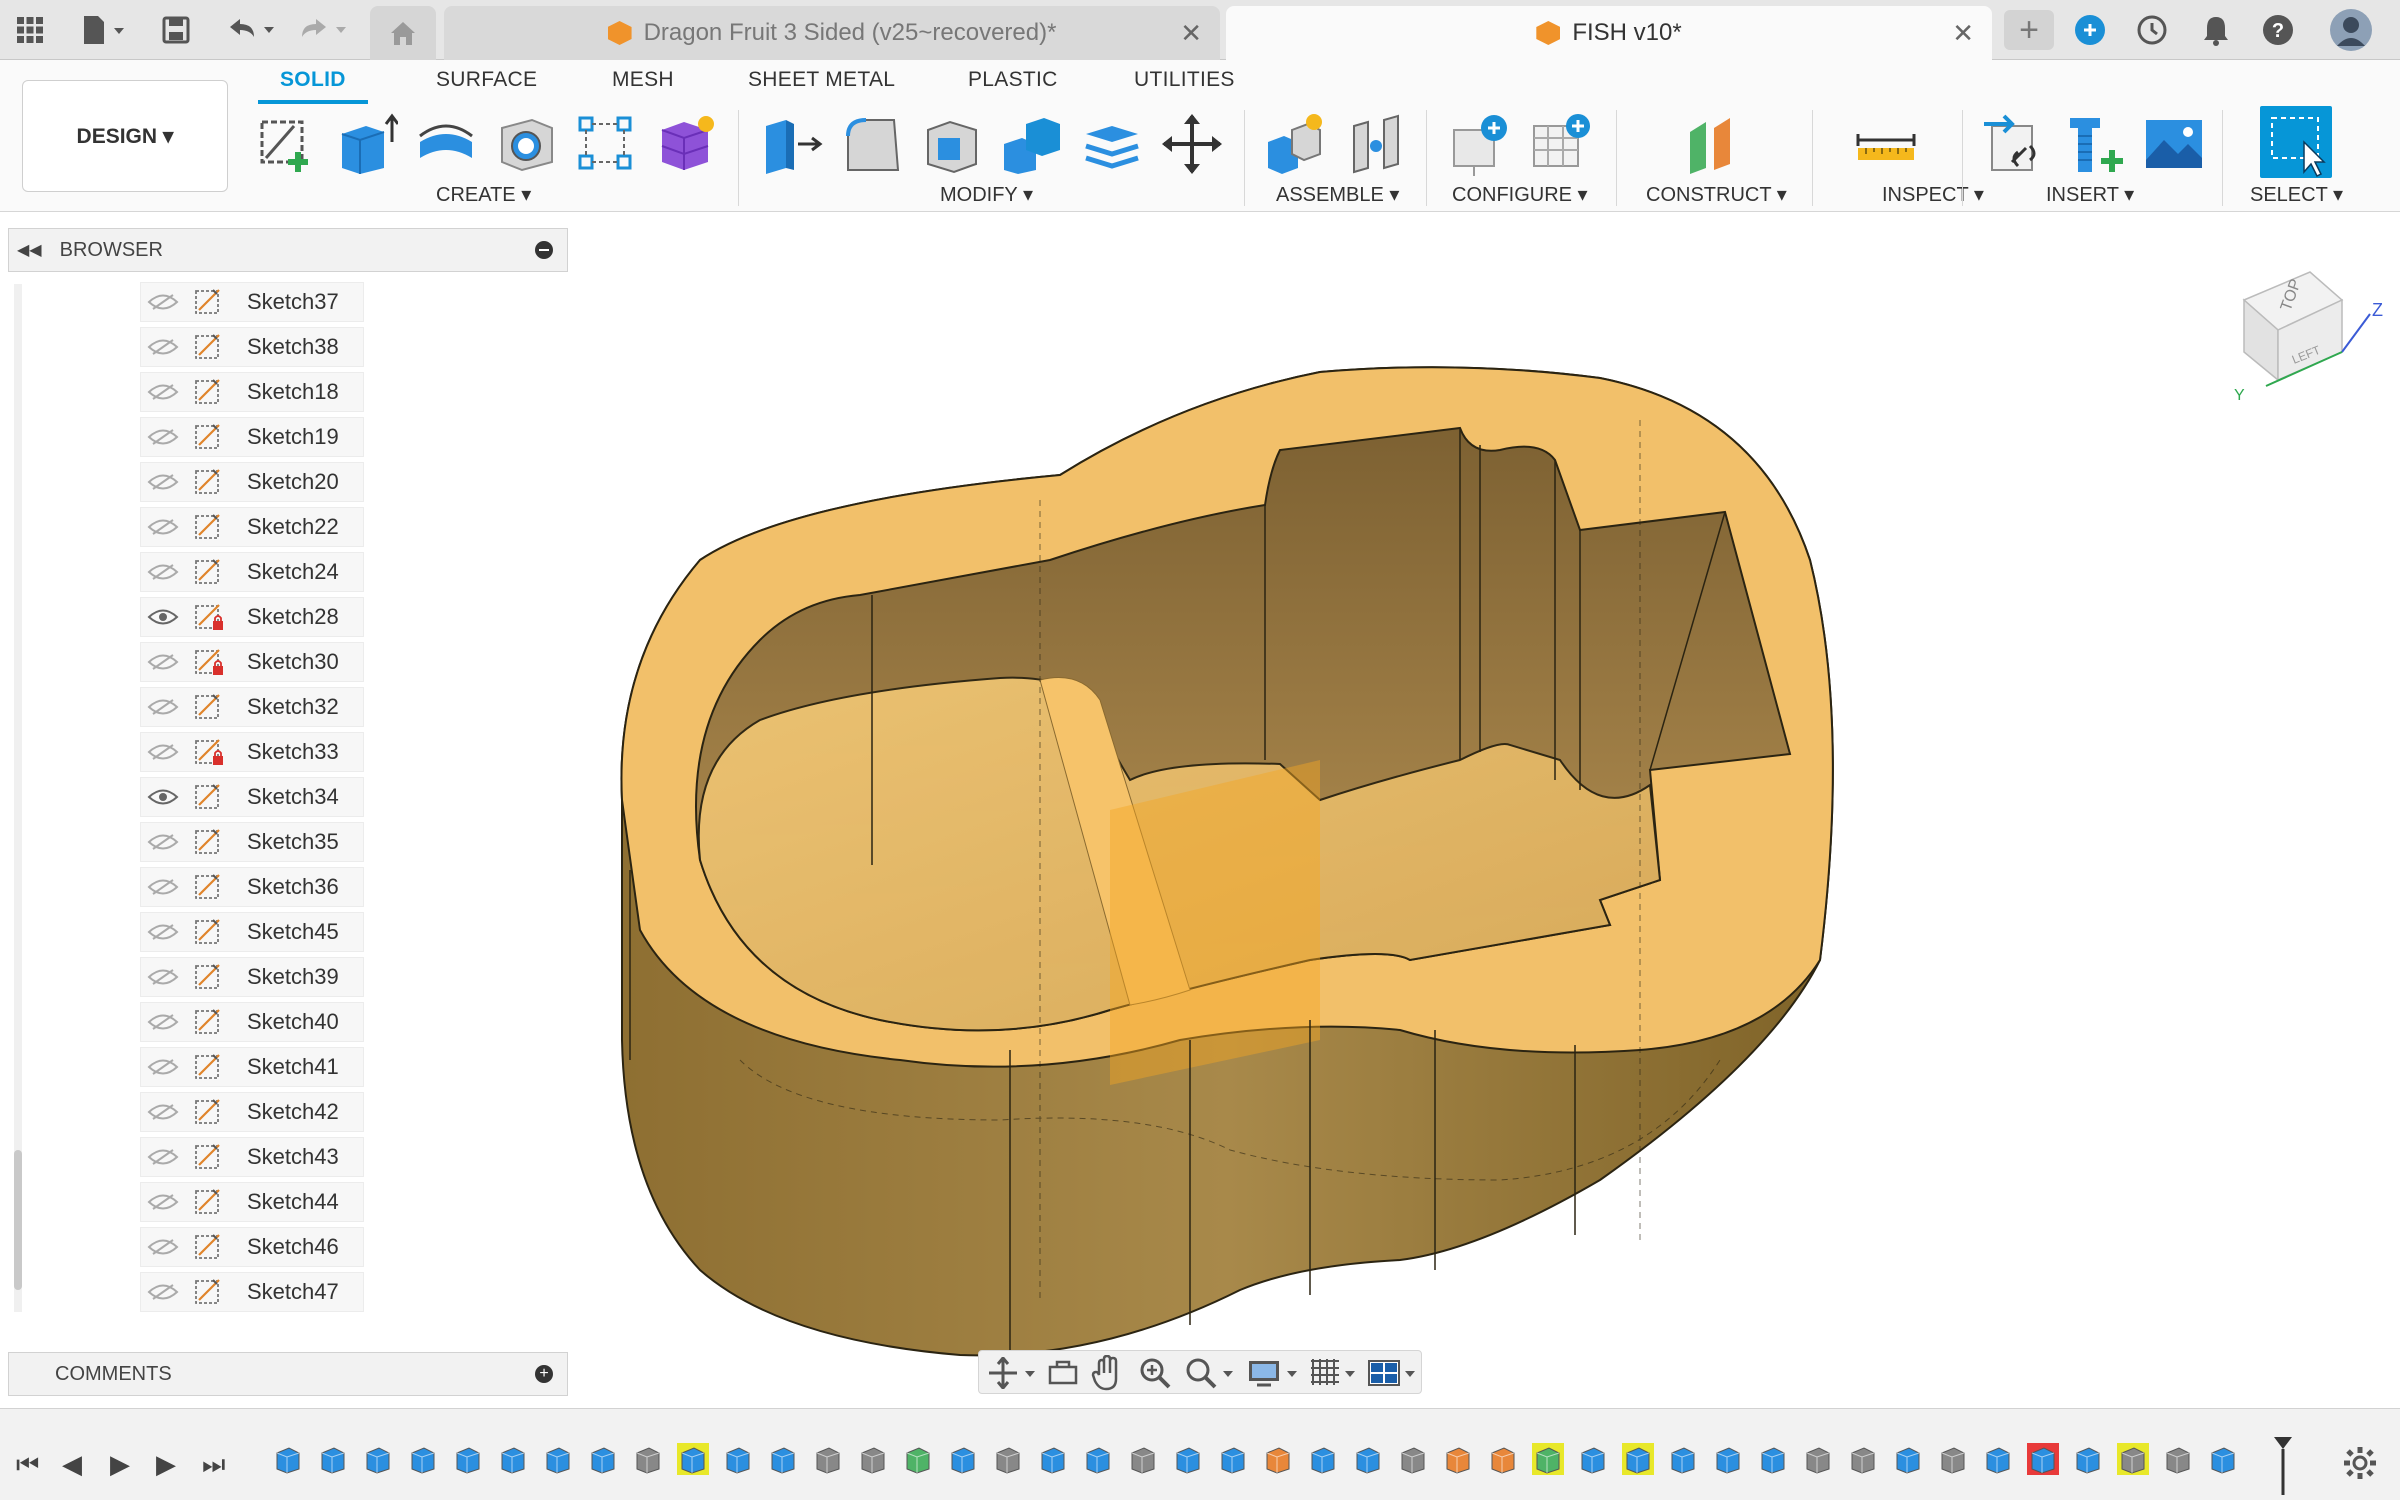 The image size is (2400, 1500). What do you see at coordinates (72, 1464) in the screenshot?
I see `timeline-previous-icon: ◀` at bounding box center [72, 1464].